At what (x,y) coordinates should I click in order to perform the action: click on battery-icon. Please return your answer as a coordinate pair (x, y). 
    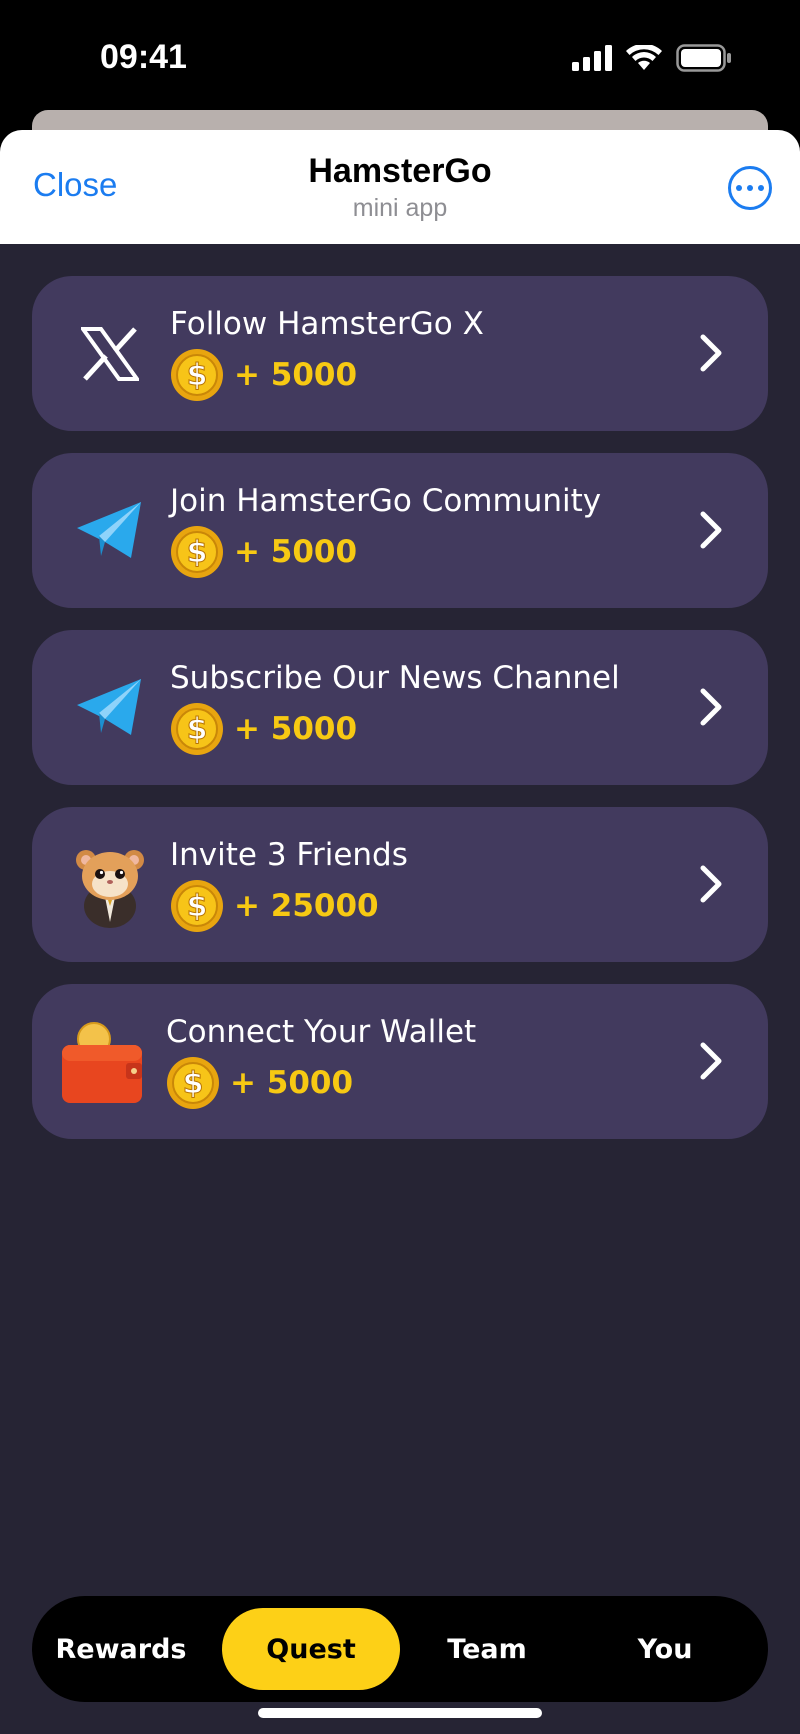
    Looking at the image, I should click on (703, 58).